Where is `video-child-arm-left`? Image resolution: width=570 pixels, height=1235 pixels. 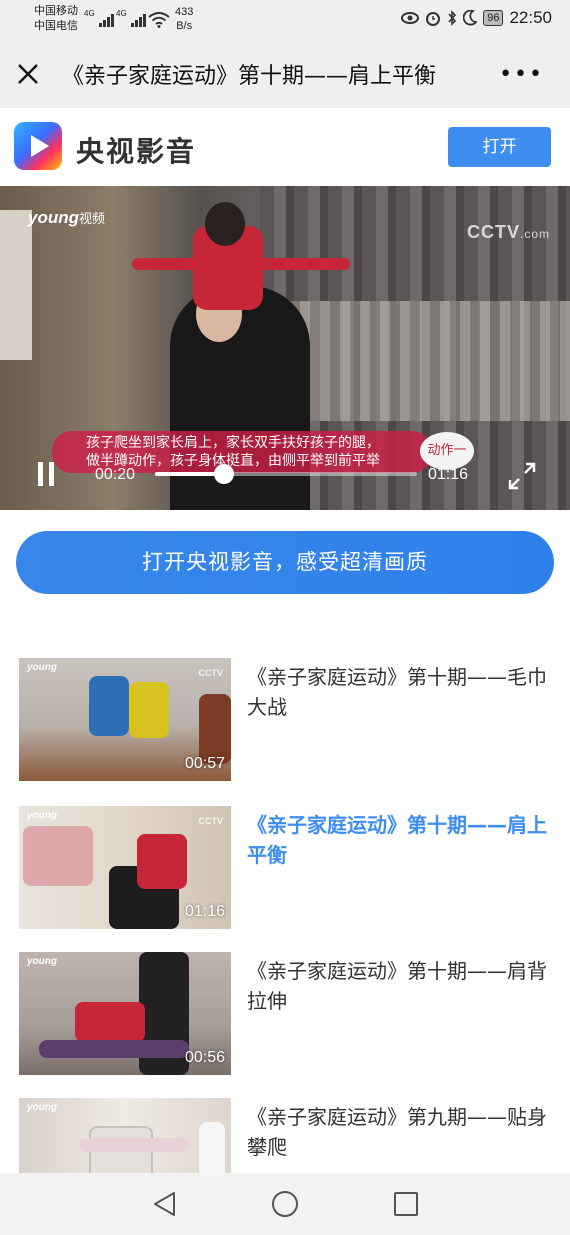
video-child-arm-left is located at coordinates (167, 264).